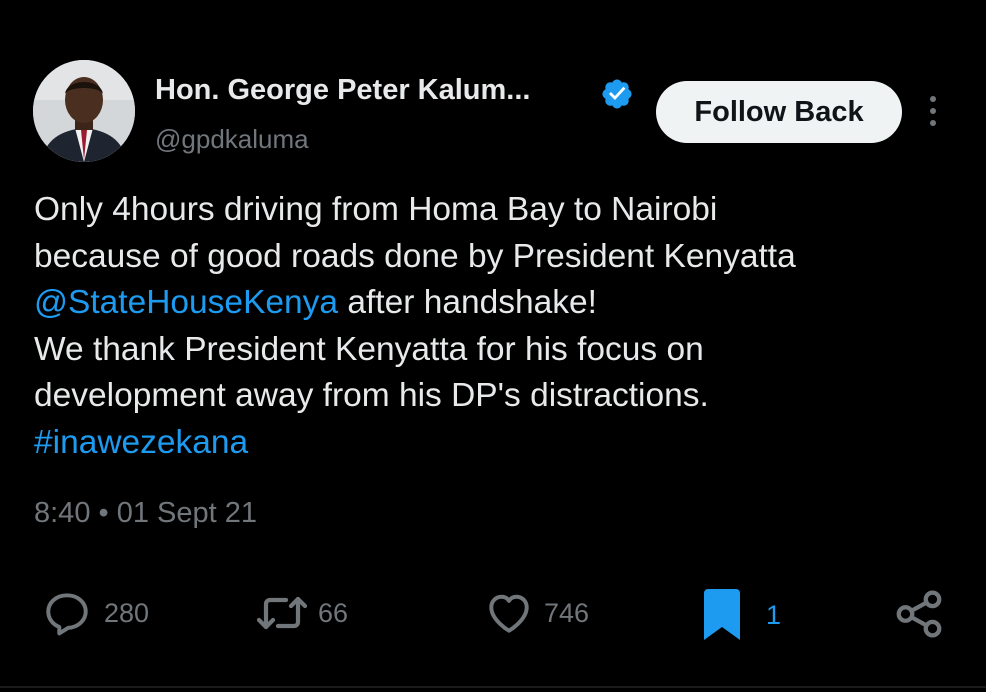  What do you see at coordinates (67, 614) in the screenshot?
I see `reply-icon` at bounding box center [67, 614].